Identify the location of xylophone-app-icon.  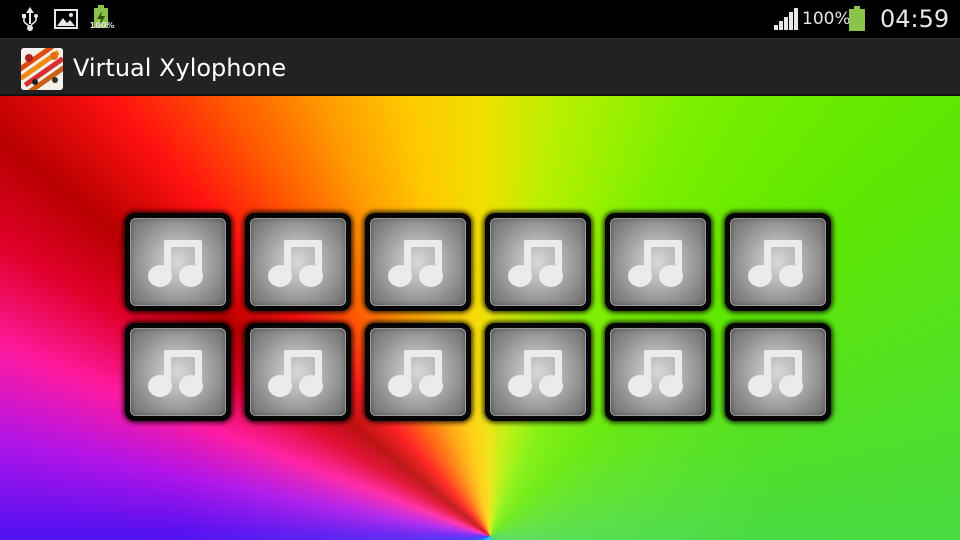
(42, 69).